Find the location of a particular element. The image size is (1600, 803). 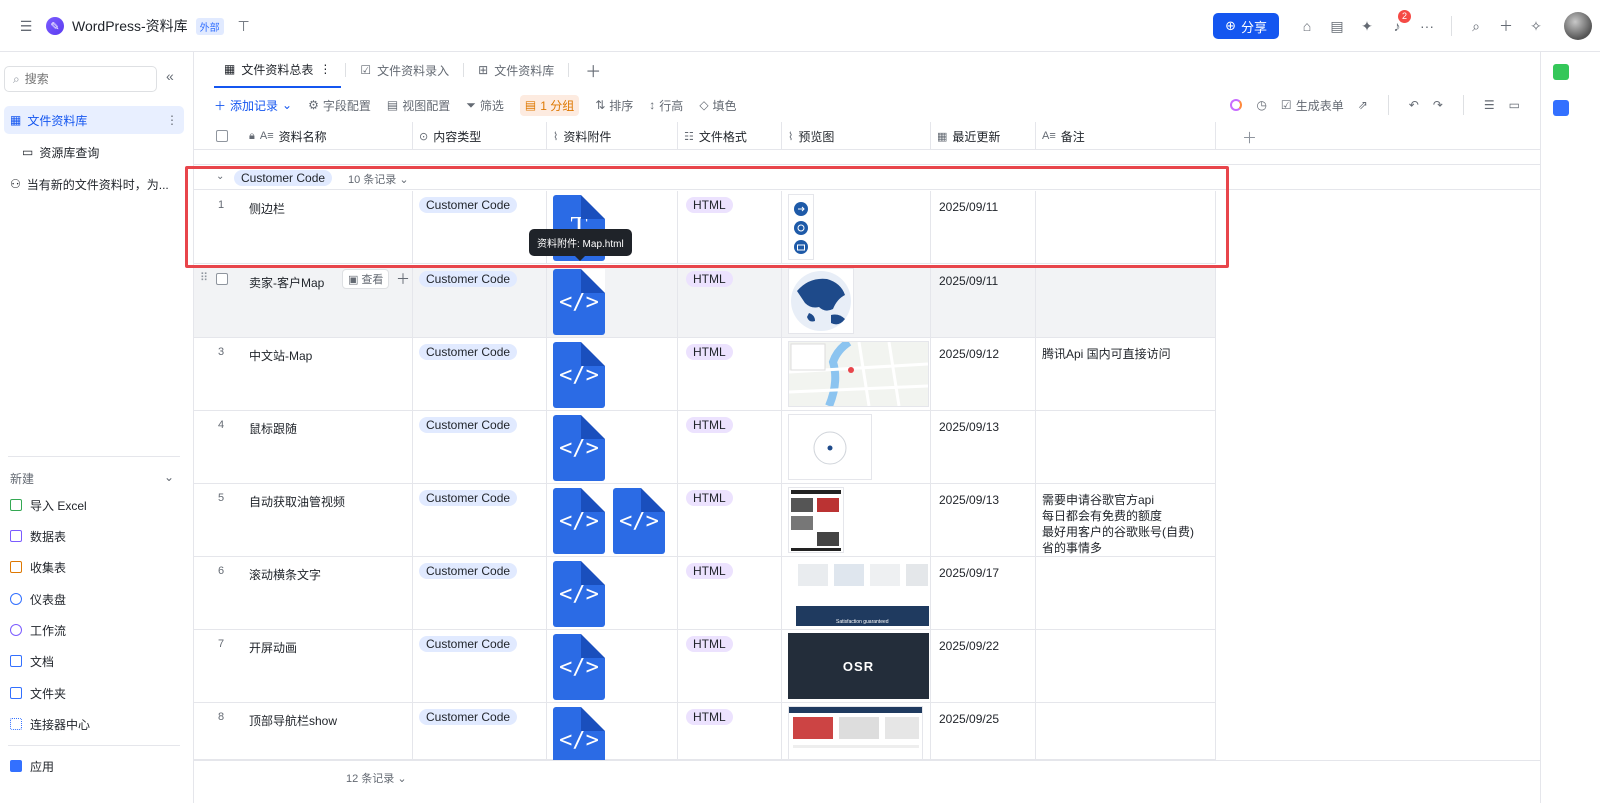

row-checkbox is located at coordinates (222, 279).